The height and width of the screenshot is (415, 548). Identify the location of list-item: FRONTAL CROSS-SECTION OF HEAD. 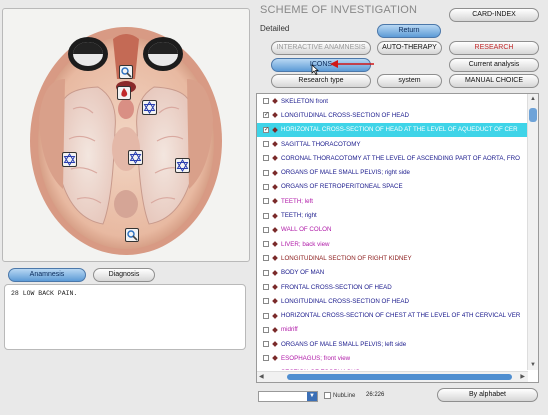
(392, 287).